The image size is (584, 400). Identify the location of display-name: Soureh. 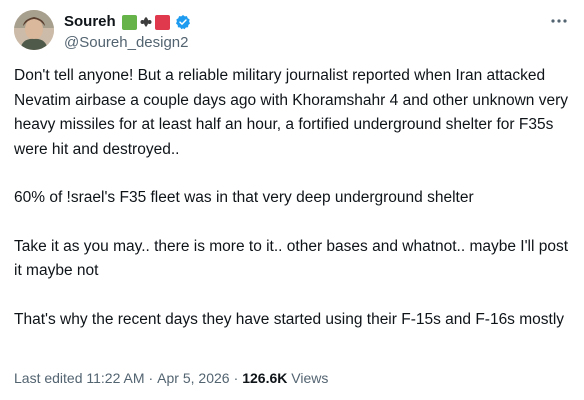
(90, 22).